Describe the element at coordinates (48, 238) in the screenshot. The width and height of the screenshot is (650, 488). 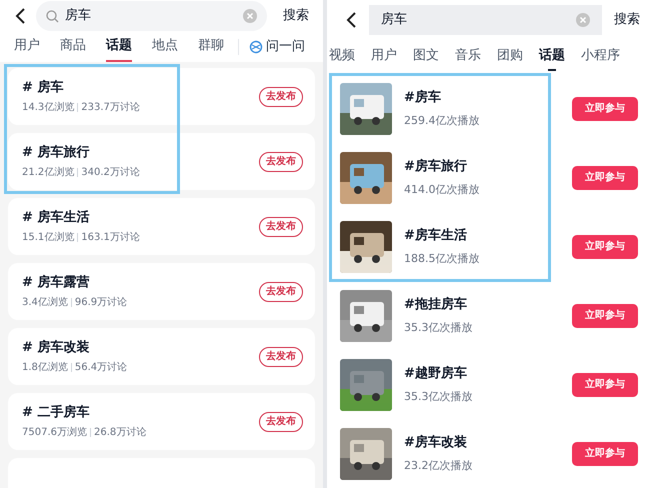
I see `view-count: 15.1亿浏览` at that location.